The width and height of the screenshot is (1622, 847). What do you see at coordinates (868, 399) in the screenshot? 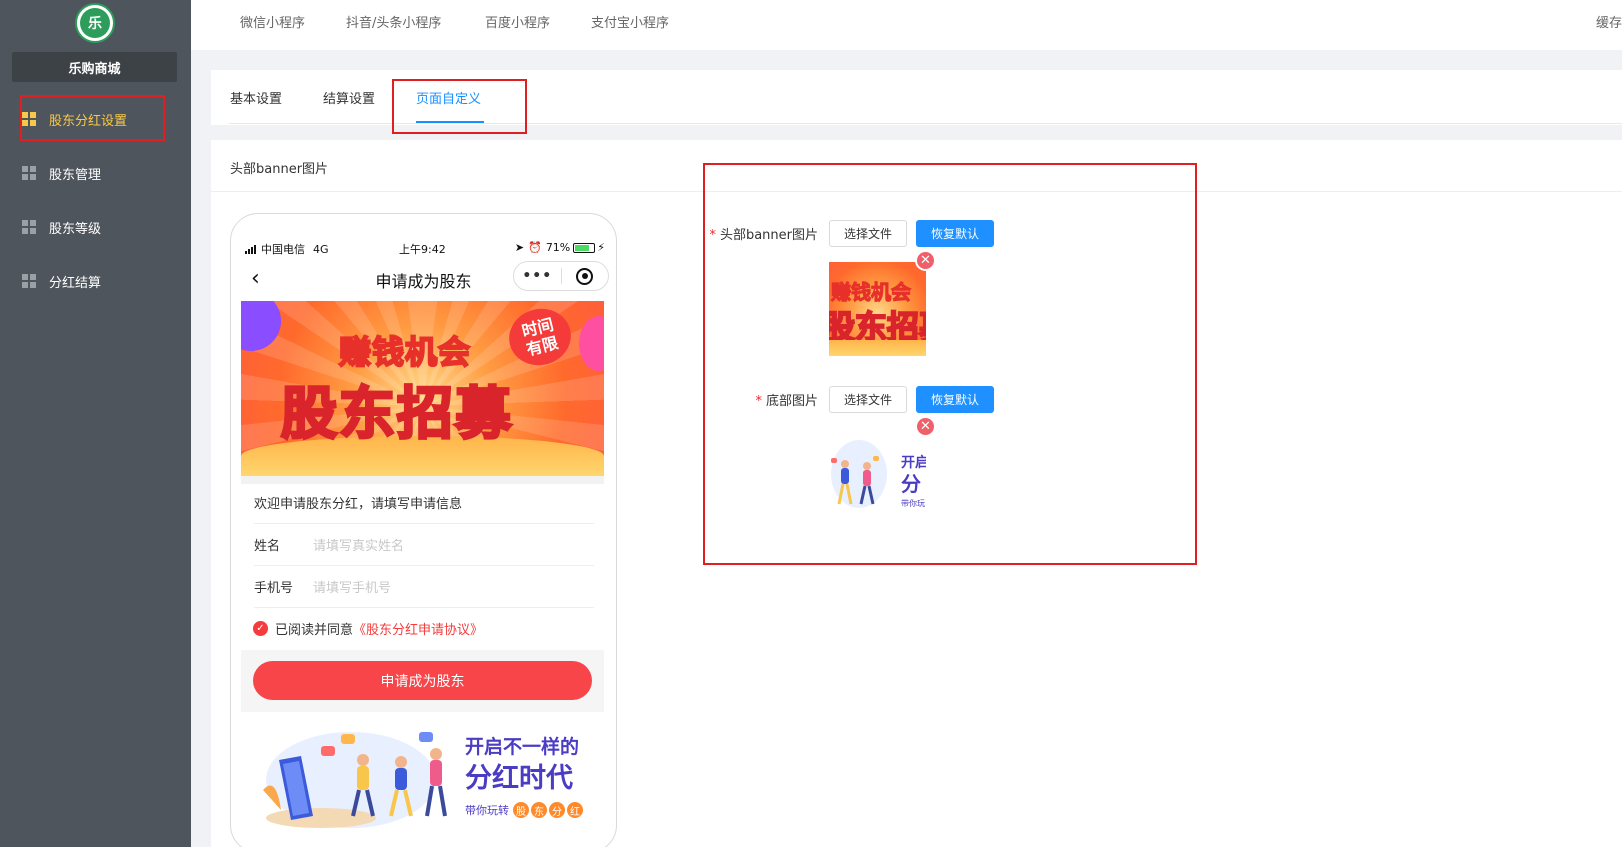
I see `footer-image-choose-file-button: 选择文件` at bounding box center [868, 399].